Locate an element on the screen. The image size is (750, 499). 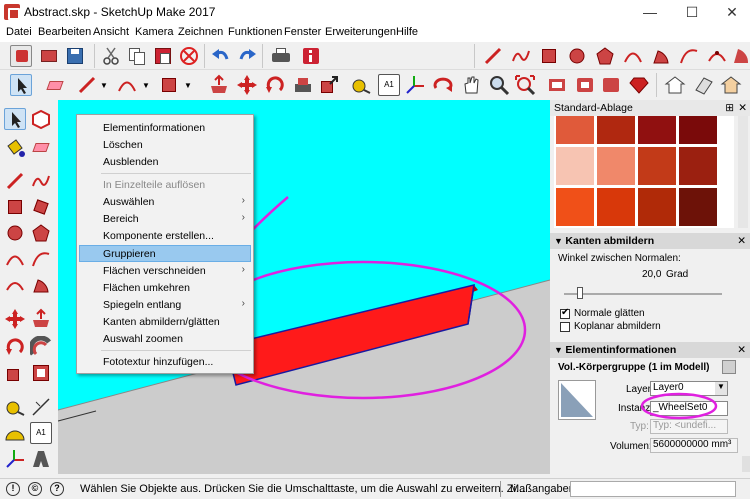
shape-dropdown-icon: ▼ is located at coordinates (188, 85).